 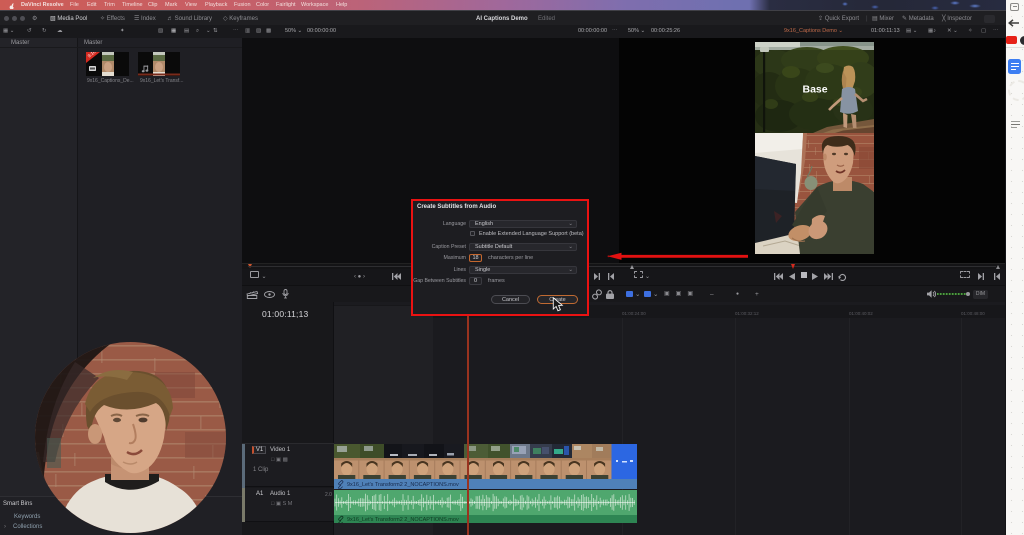 What do you see at coordinates (815, 90) in the screenshot?
I see `svg-text: Base` at bounding box center [815, 90].